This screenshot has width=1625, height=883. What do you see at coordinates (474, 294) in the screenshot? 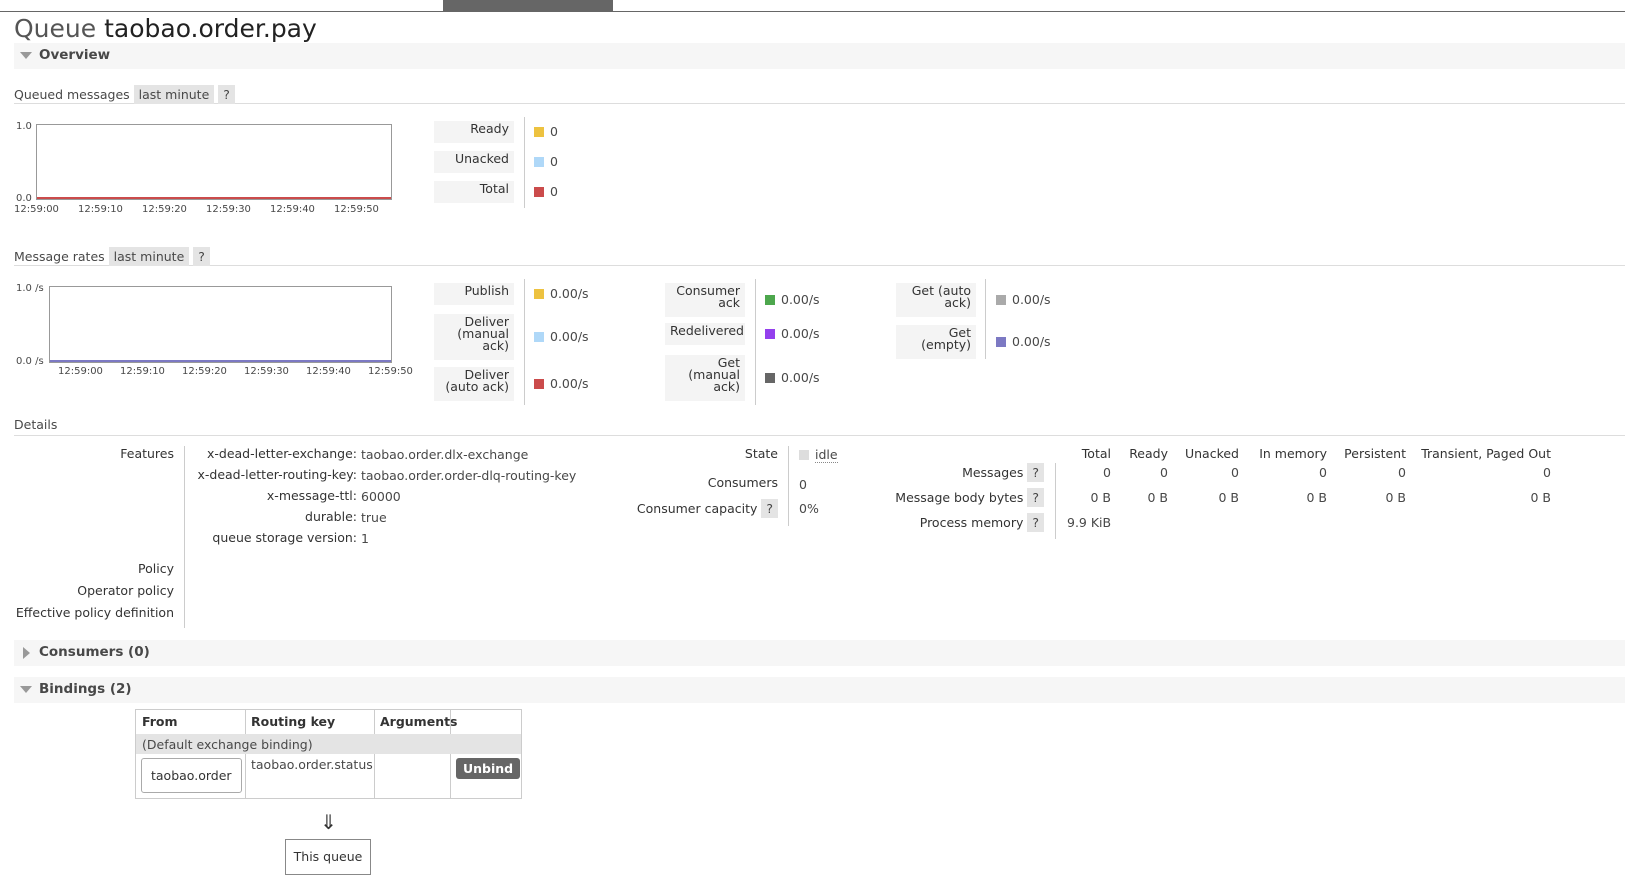
I see `rates-legend-publish: Publish` at bounding box center [474, 294].